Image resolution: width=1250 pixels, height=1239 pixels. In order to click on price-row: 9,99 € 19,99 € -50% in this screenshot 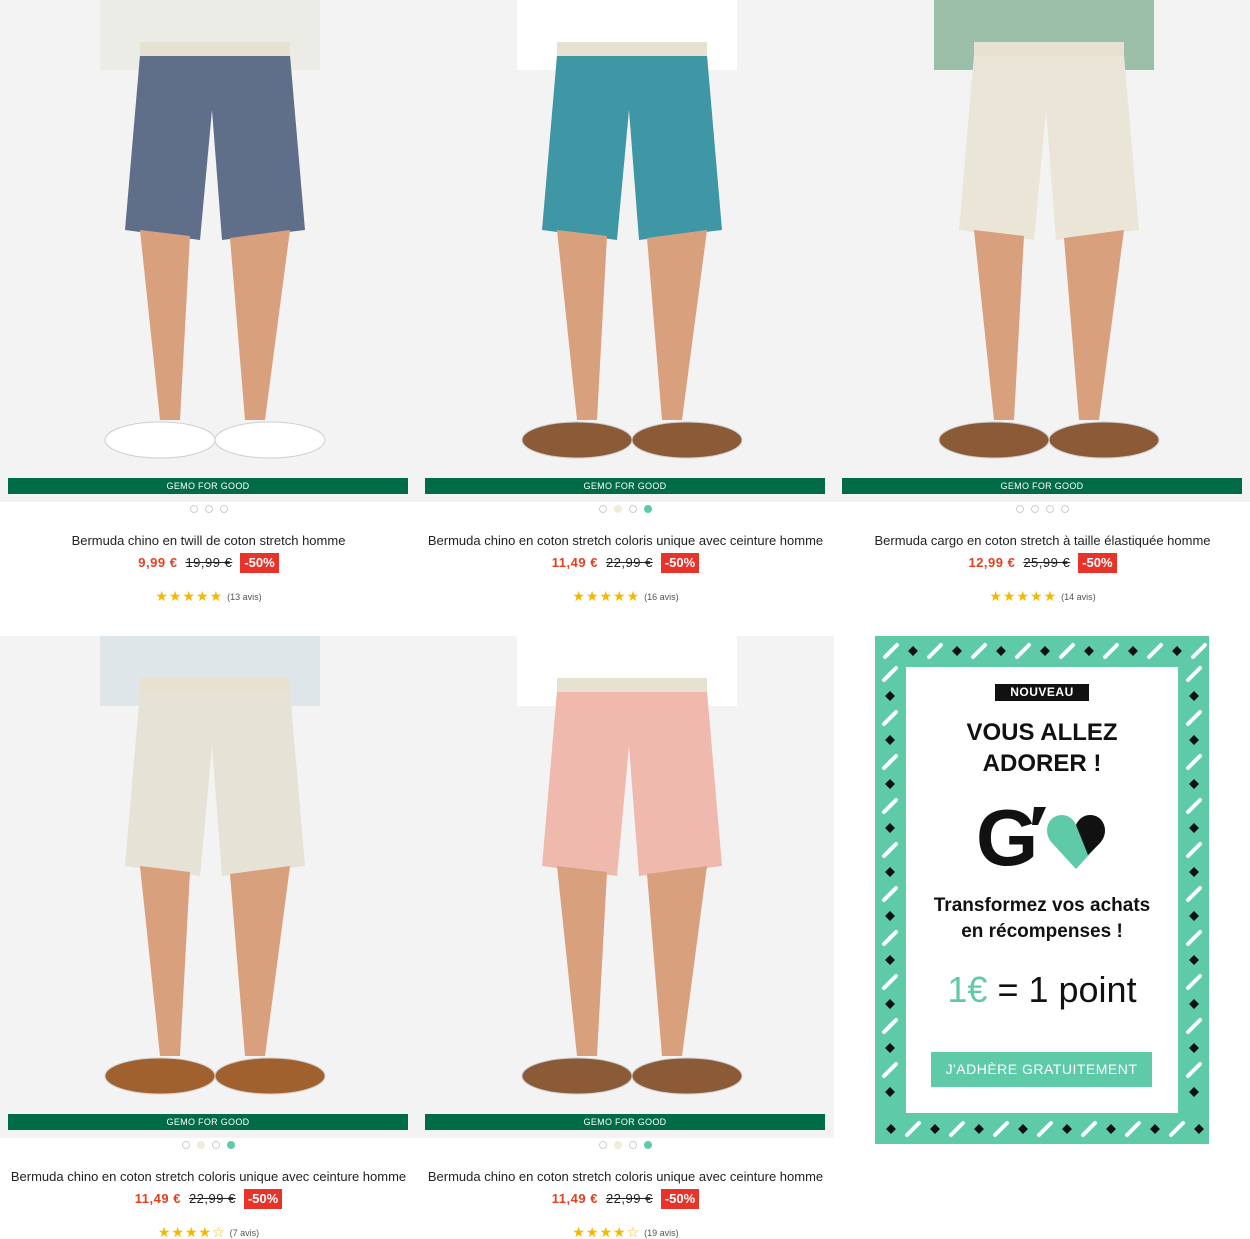, I will do `click(208, 562)`.